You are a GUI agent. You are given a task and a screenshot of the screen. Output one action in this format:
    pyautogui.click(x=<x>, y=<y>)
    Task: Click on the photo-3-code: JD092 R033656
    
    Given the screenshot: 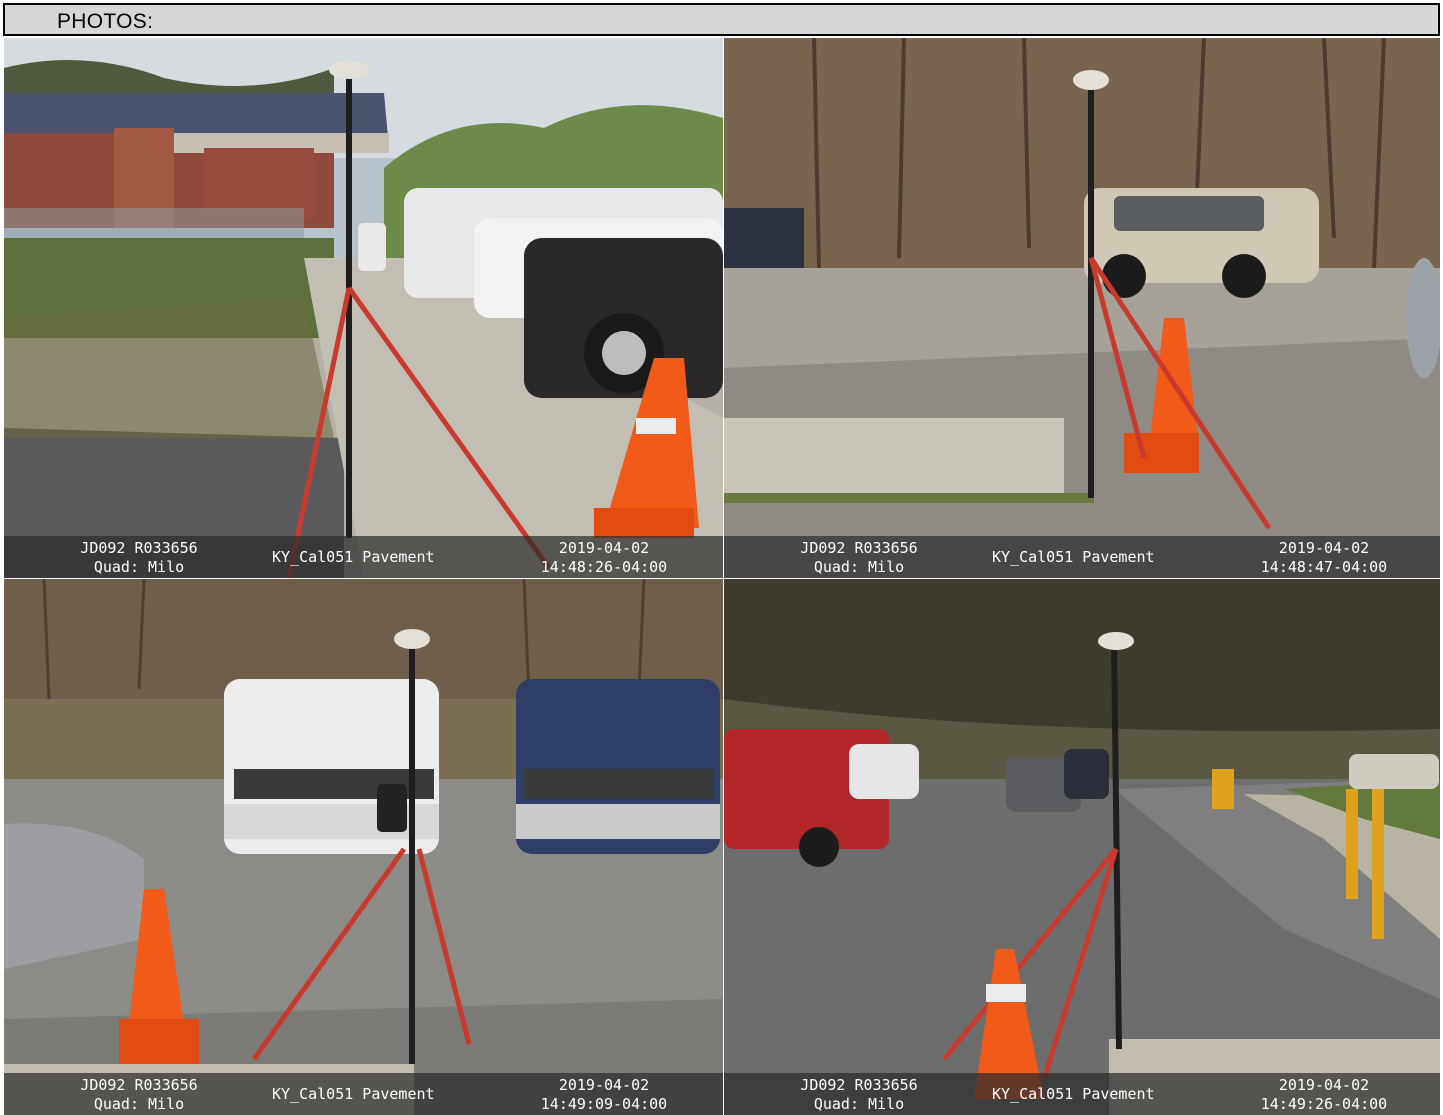 What is the action you would take?
    pyautogui.click(x=139, y=1085)
    